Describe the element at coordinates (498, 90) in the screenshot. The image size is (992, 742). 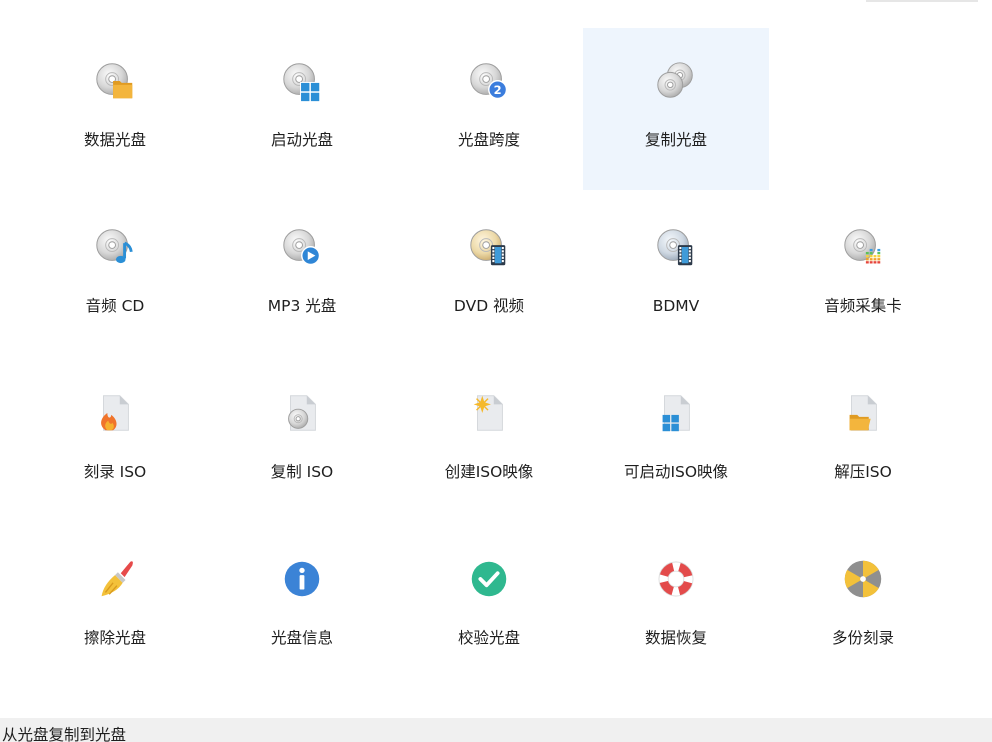
I see `svg-text: 2` at that location.